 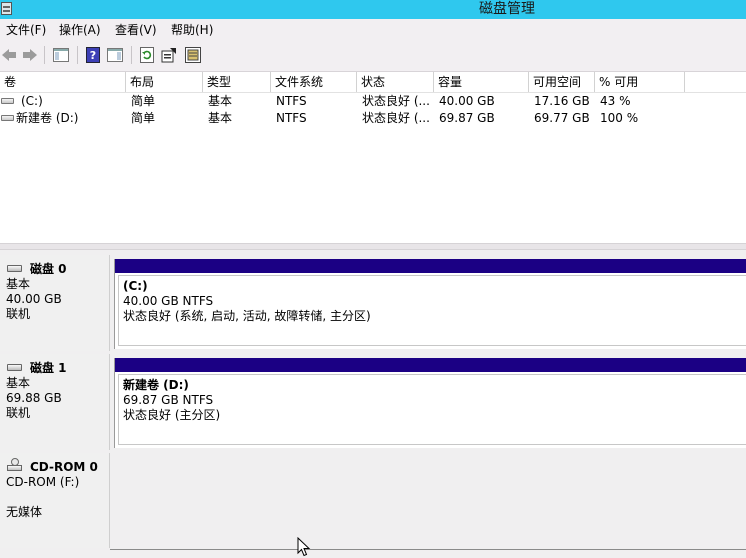 I want to click on console-tree-icon, so click(x=61, y=55).